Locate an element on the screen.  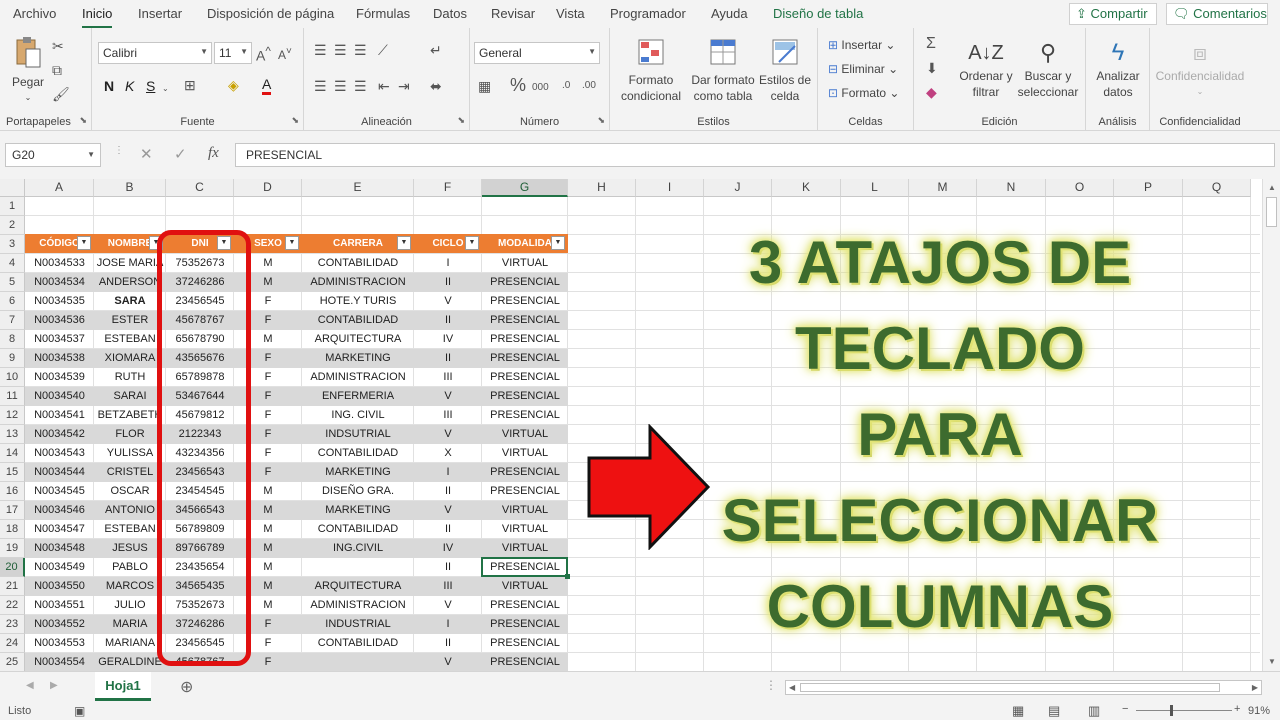
font-launcher-icon: ⬊ is located at coordinates (295, 120).